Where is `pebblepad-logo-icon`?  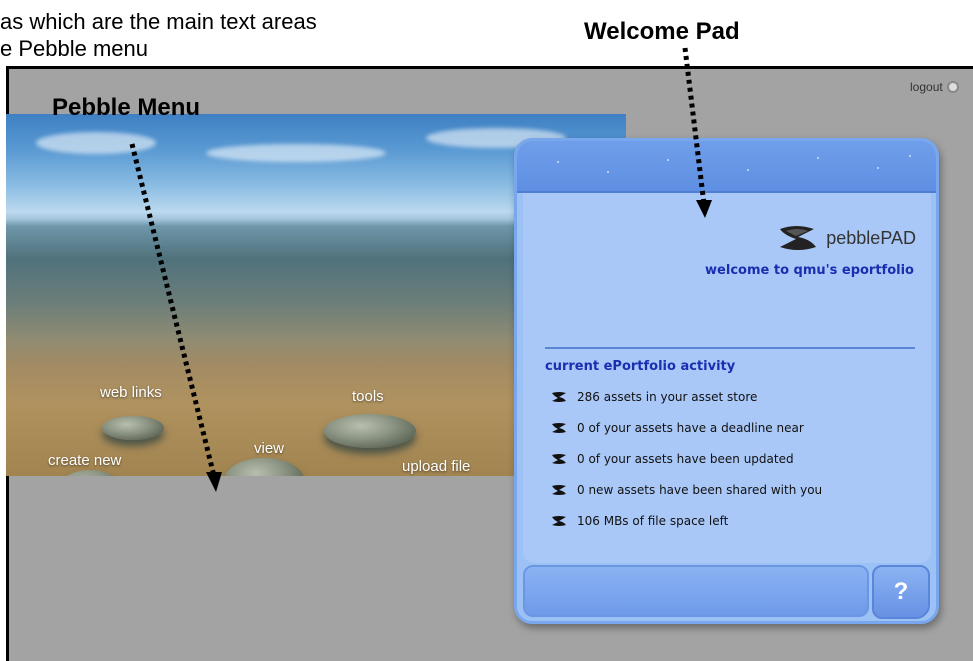 pebblepad-logo-icon is located at coordinates (798, 238).